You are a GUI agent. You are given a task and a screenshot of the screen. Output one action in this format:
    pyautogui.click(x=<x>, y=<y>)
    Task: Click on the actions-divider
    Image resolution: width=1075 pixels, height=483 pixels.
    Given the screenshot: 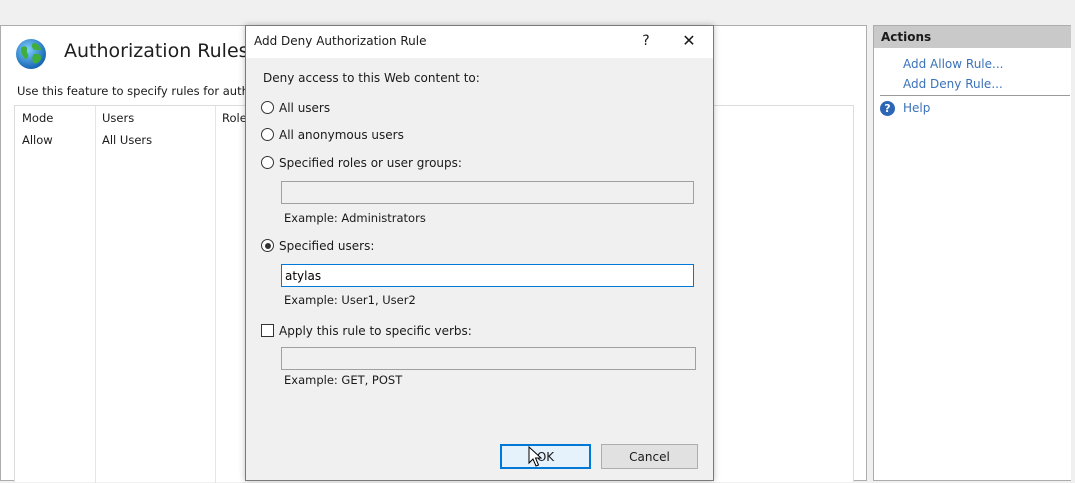 What is the action you would take?
    pyautogui.click(x=975, y=95)
    